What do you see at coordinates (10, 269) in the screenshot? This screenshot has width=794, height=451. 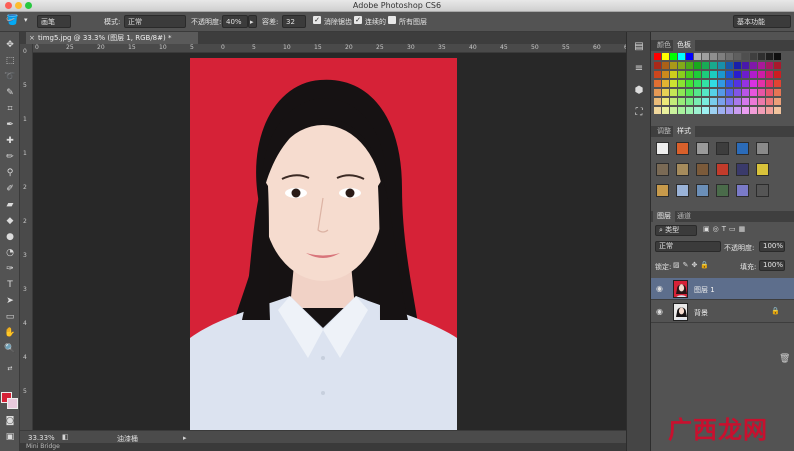 I see `pen-tool-icon: ✑` at bounding box center [10, 269].